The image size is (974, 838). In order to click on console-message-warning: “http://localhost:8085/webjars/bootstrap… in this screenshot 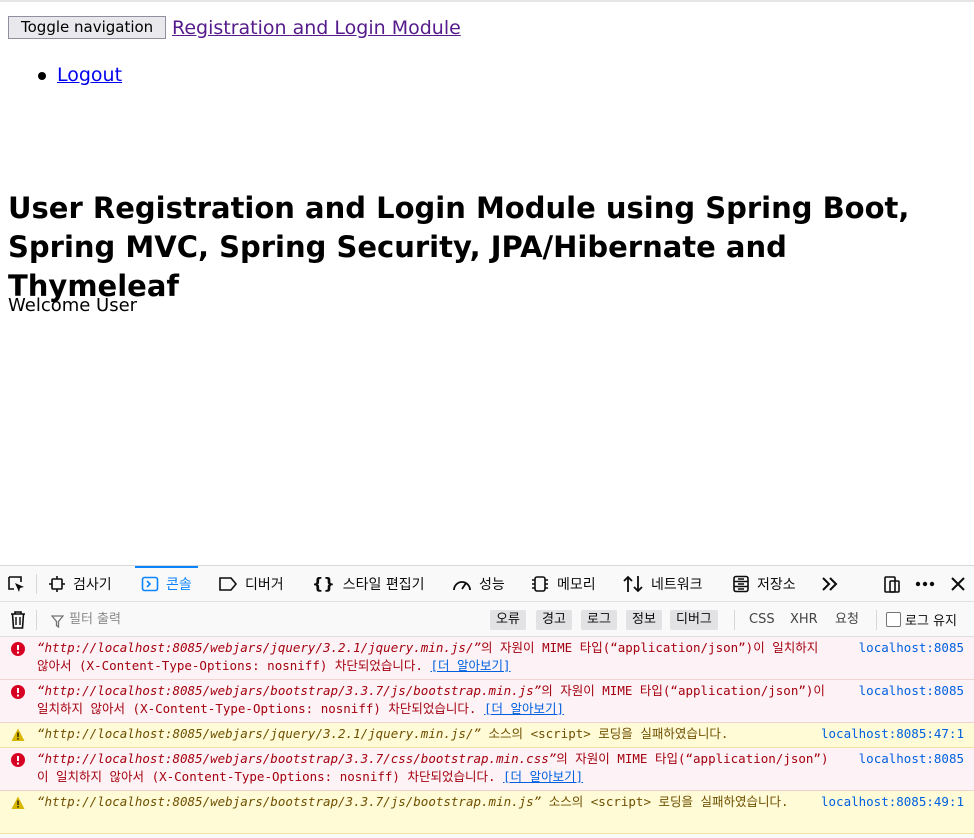, I will do `click(487, 812)`.